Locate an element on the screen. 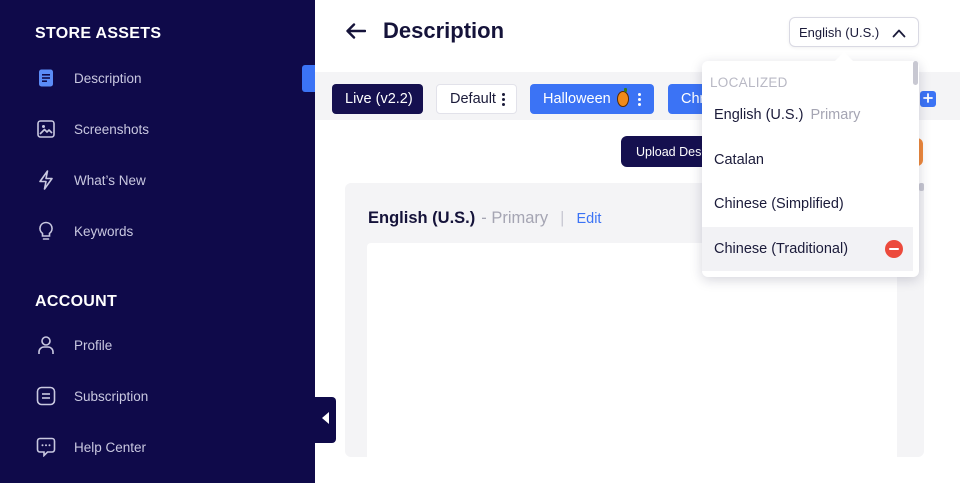 This screenshot has width=960, height=483. collapse-sidebar-button is located at coordinates (325, 420).